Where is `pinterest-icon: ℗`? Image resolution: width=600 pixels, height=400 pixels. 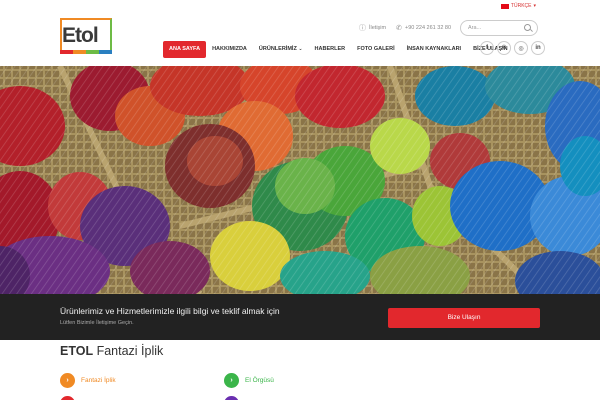
pinterest-icon: ℗ is located at coordinates (504, 48).